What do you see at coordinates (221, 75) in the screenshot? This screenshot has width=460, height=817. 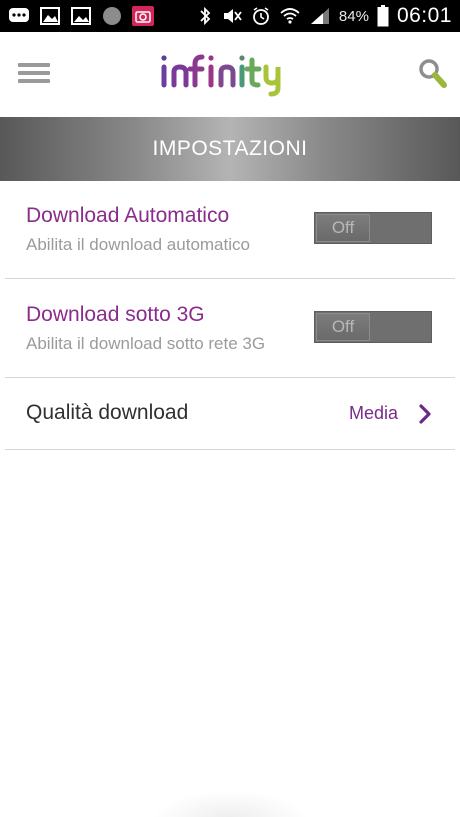 I see `infinity-logo` at bounding box center [221, 75].